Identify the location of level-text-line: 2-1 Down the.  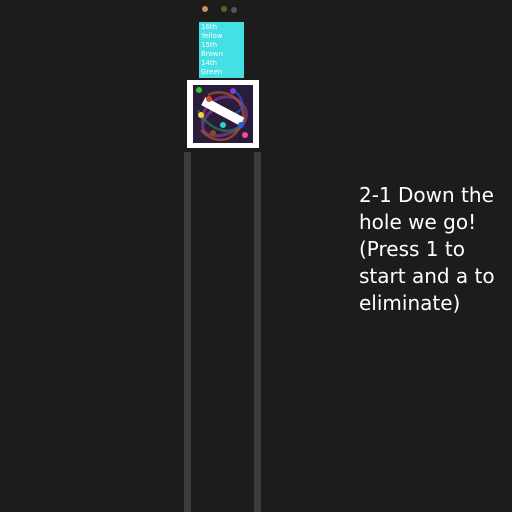
(426, 195).